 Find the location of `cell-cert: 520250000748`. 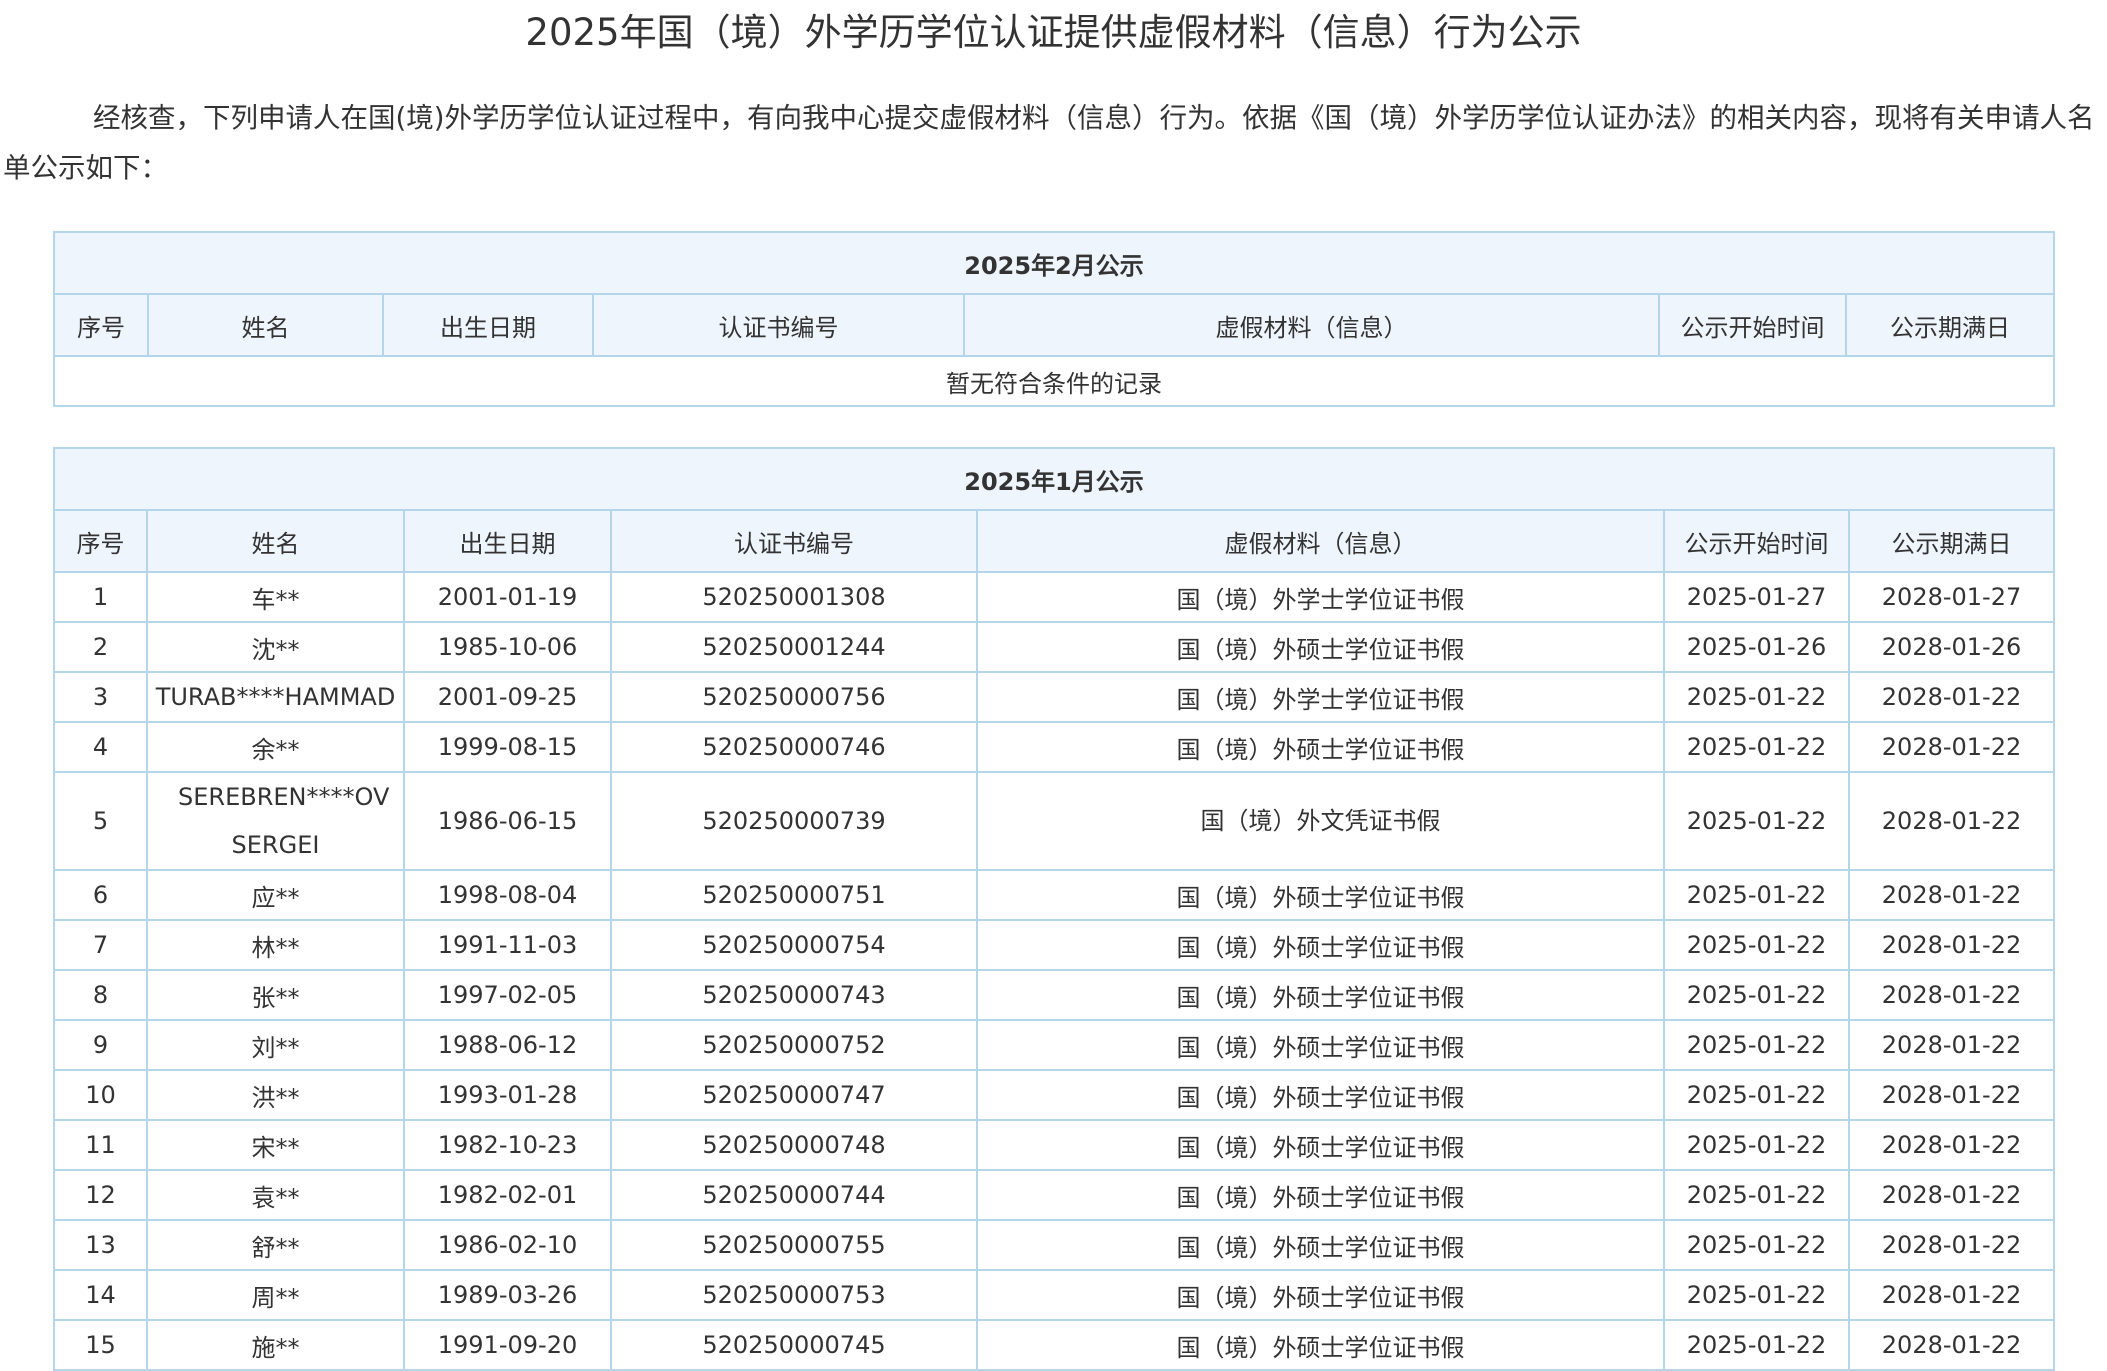

cell-cert: 520250000748 is located at coordinates (794, 1145).